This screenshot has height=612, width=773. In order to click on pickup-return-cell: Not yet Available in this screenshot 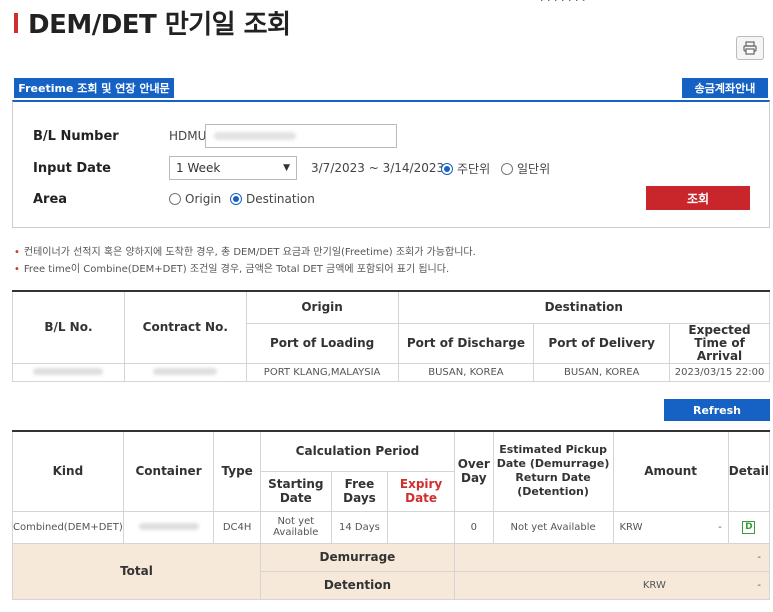, I will do `click(553, 527)`.